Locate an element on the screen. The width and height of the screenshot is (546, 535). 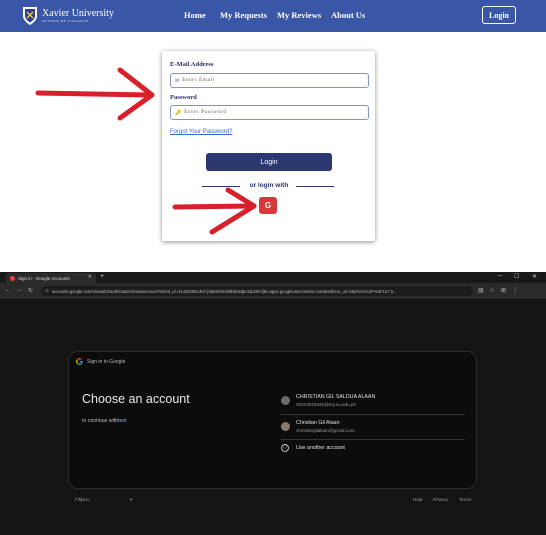
tab-google-sign-in: Sign in - Google Accounts ✕ is located at coordinates (51, 278).